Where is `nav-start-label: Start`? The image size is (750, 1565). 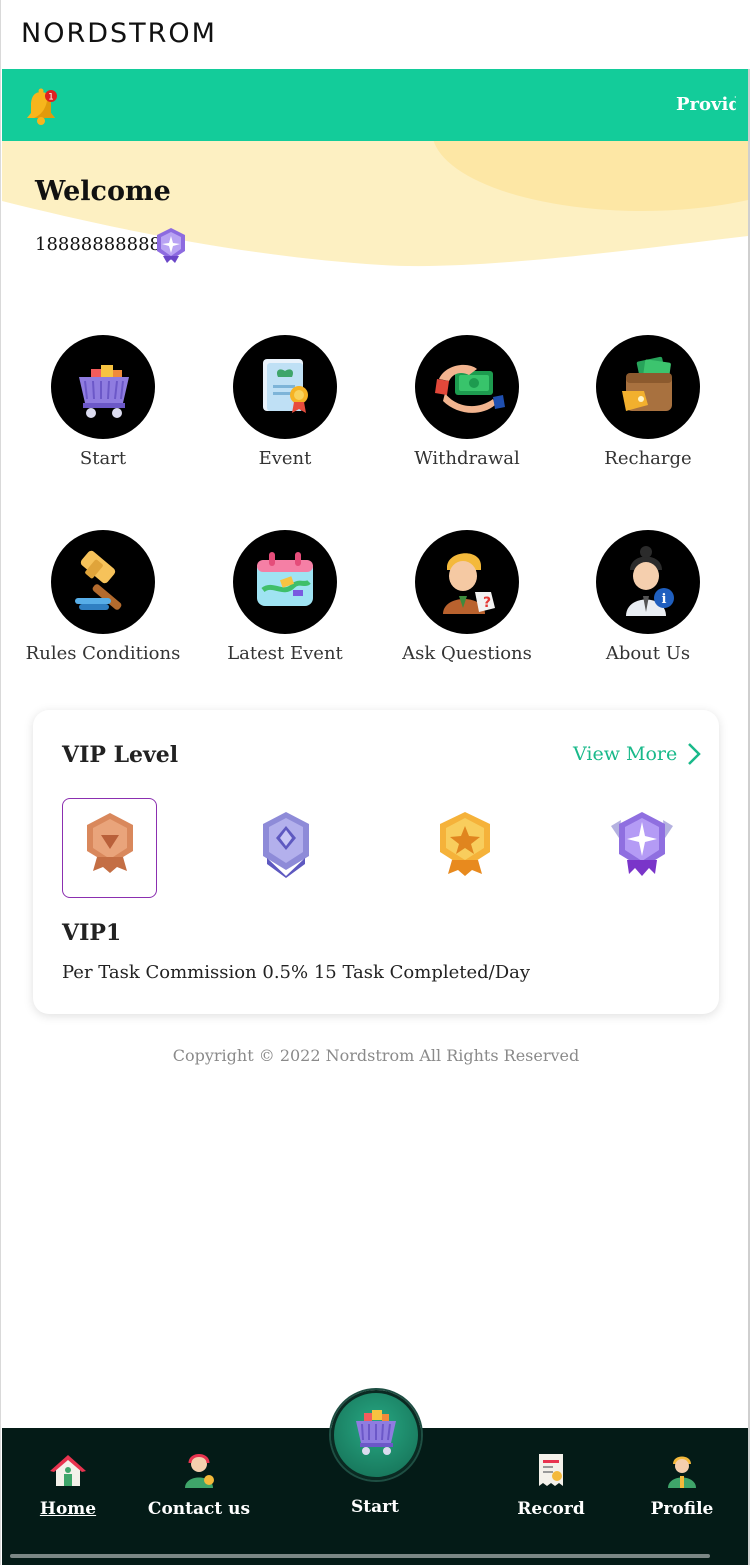
nav-start-label: Start is located at coordinates (375, 1507).